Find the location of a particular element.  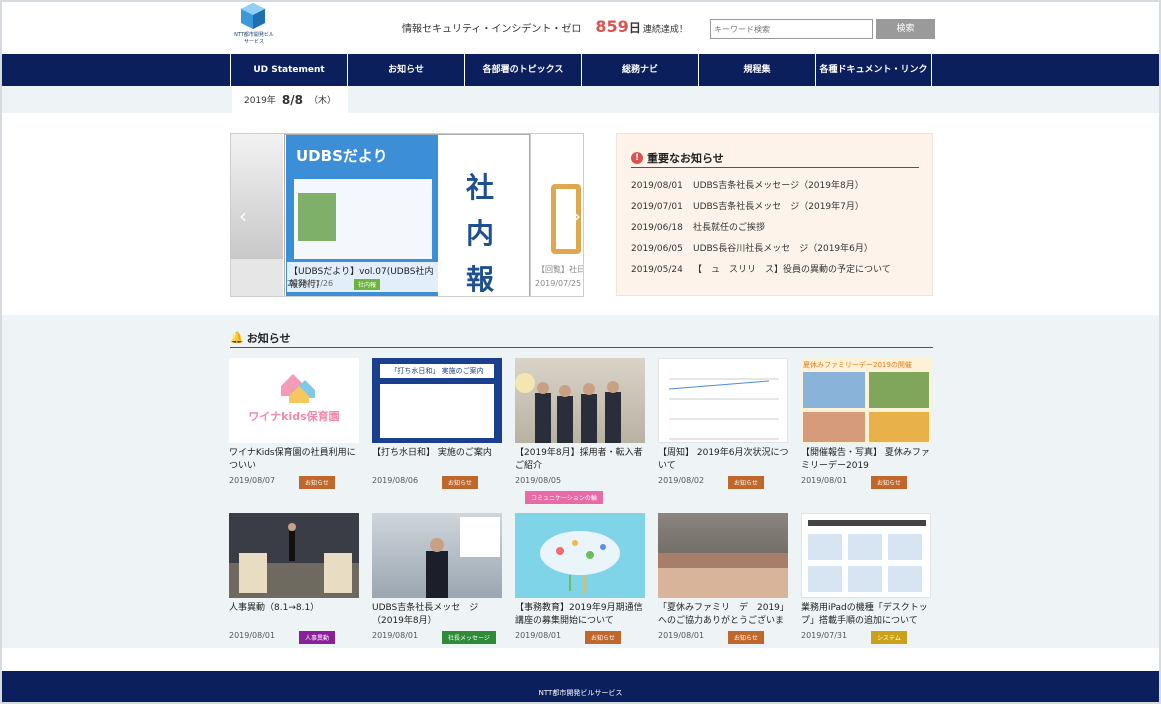

news-thumbnail: ワイナkids保育園 is located at coordinates (294, 400).